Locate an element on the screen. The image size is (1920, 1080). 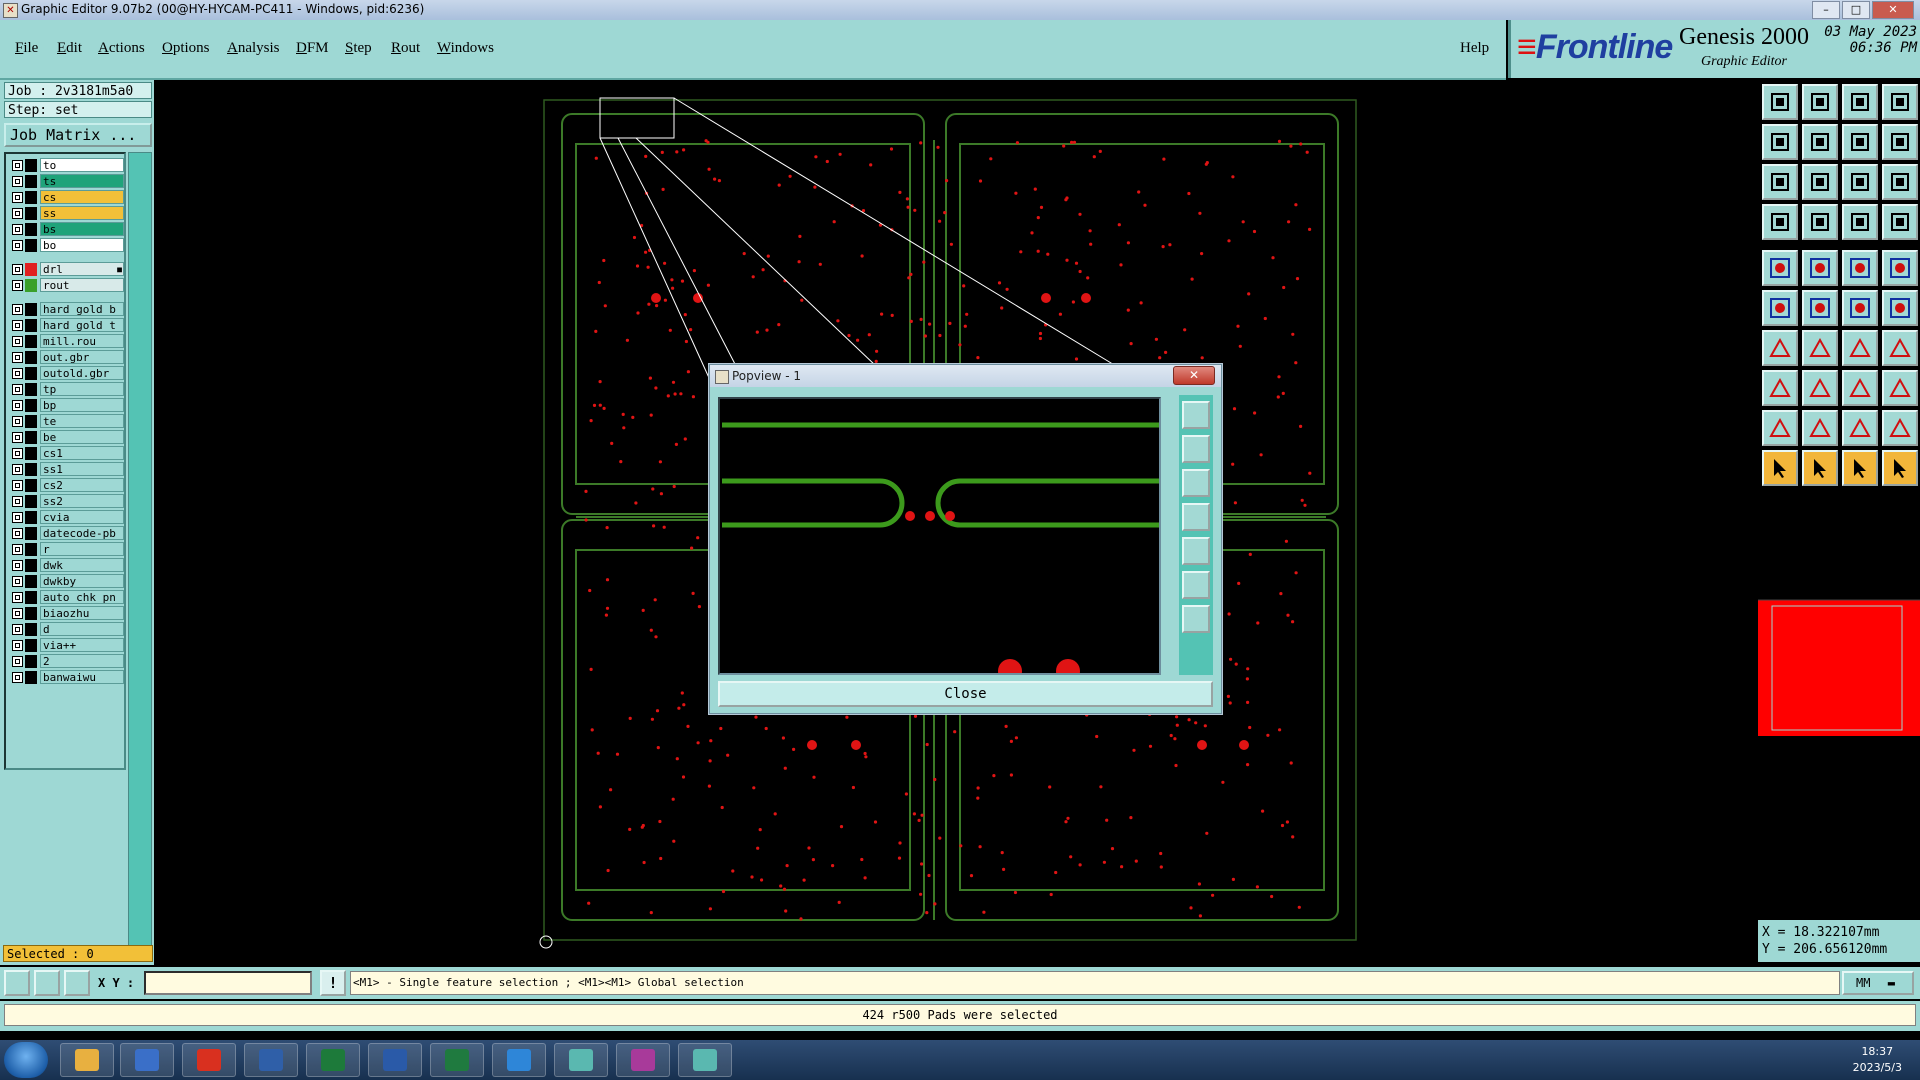
start-button is located at coordinates (26, 1060).